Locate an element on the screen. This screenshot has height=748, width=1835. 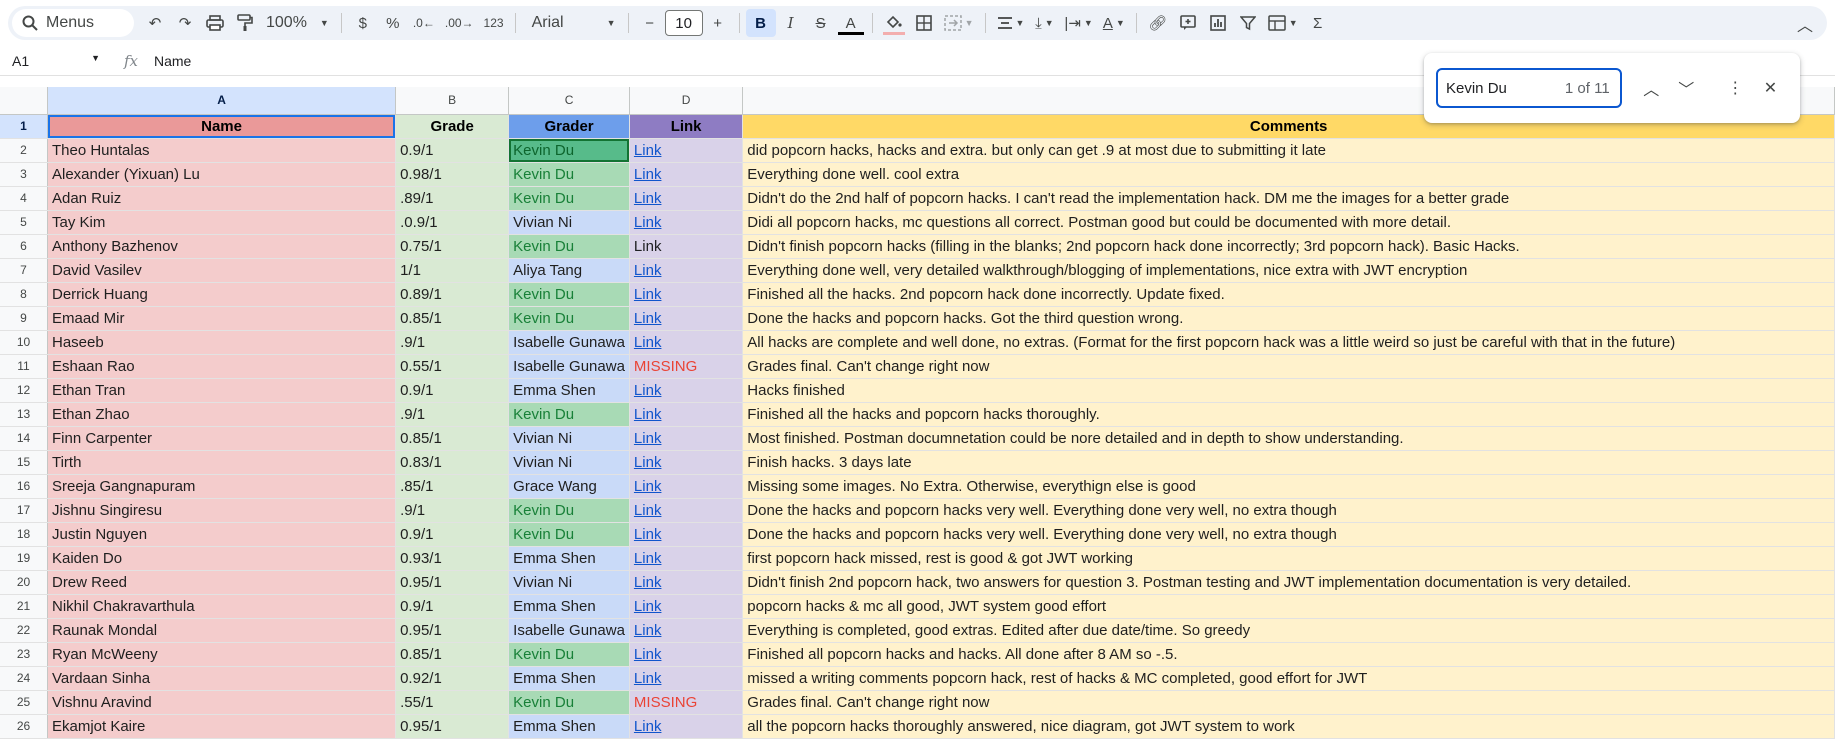
grade-cell: .0.9/1 is located at coordinates (452, 222).